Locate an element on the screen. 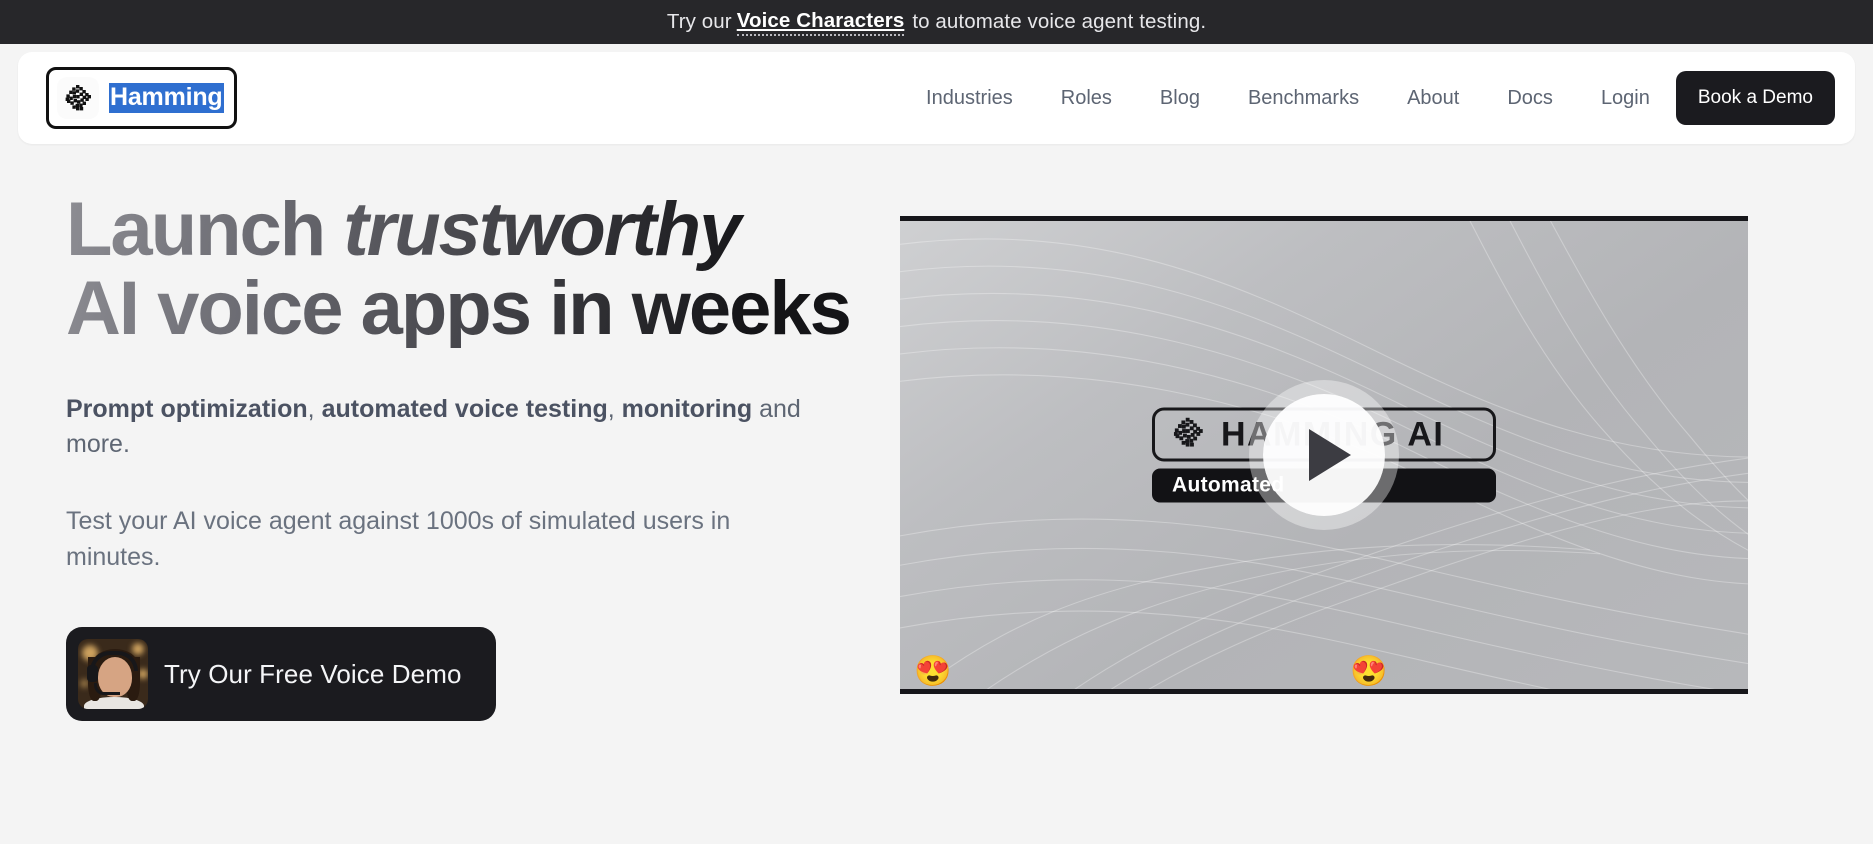  subhead-sep-1: , is located at coordinates (314, 409).